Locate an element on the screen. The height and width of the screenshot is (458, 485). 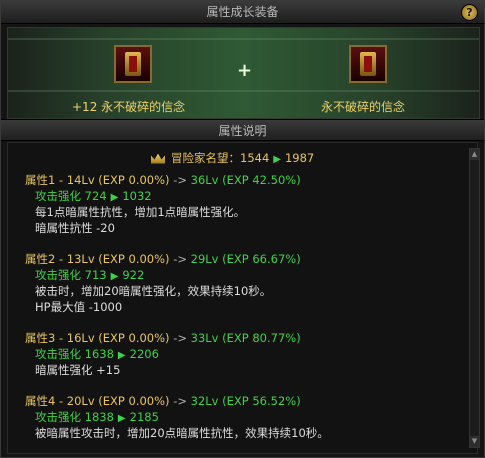
fame-label: 冒险家名望：1544 is located at coordinates (220, 158).